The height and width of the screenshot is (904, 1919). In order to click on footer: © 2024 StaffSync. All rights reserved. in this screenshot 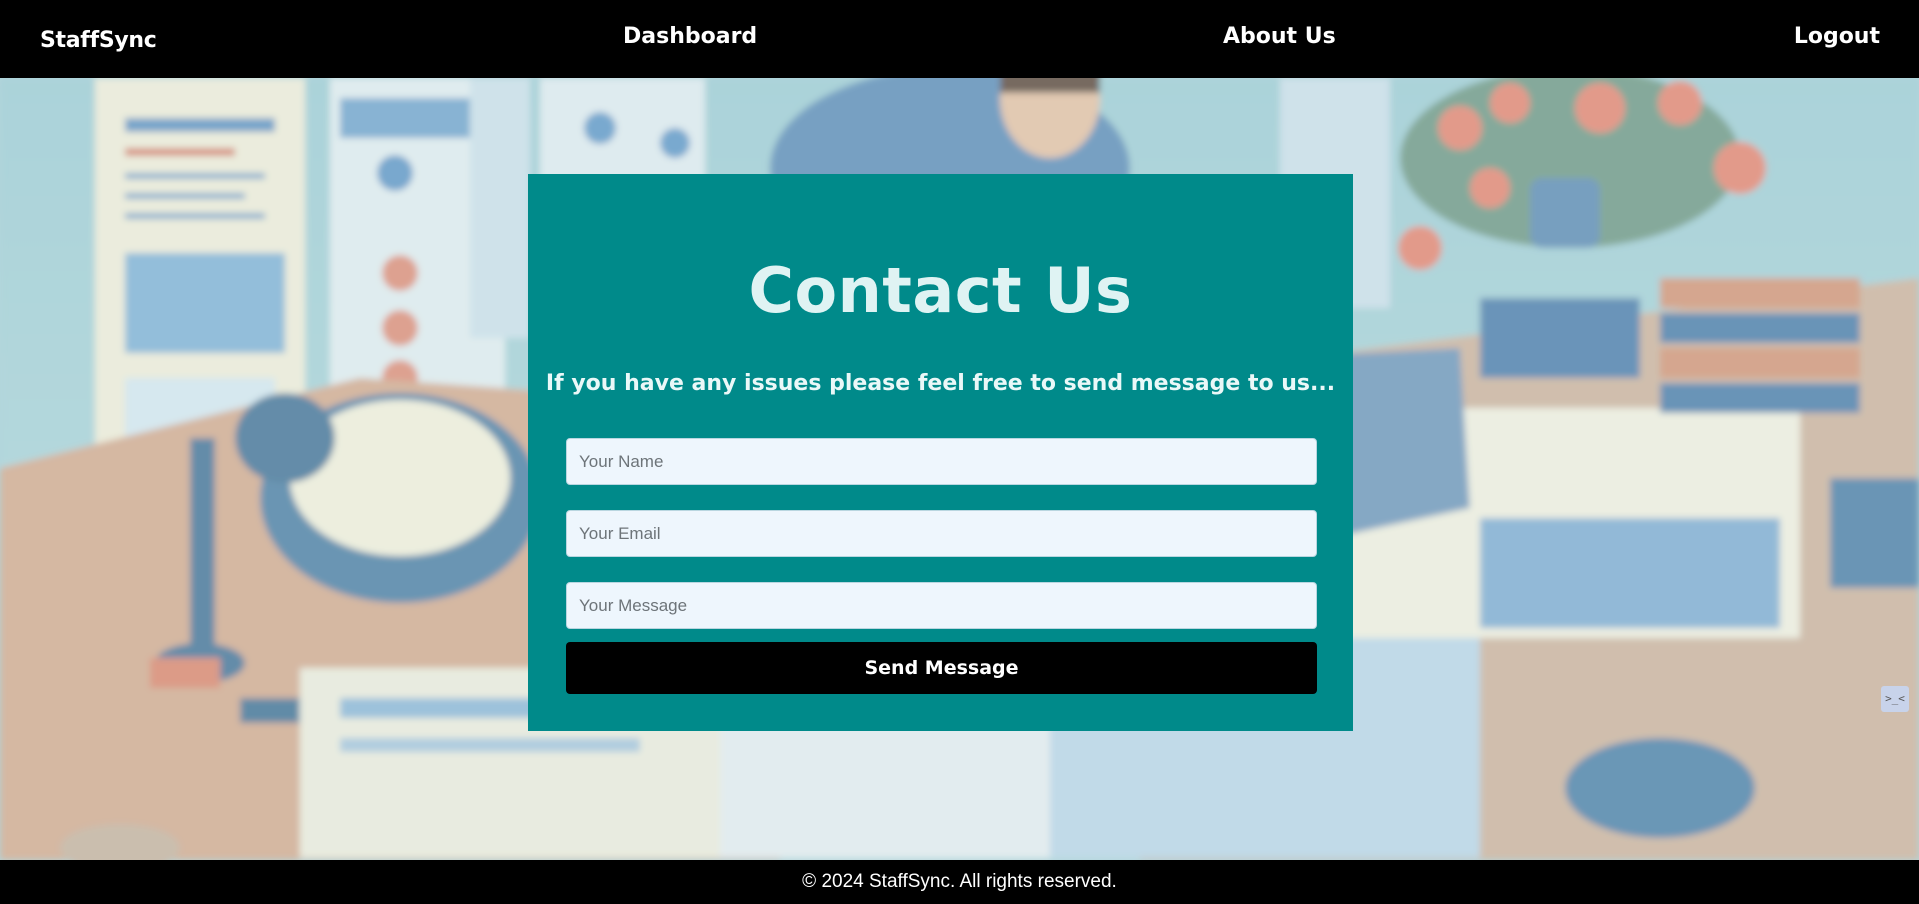, I will do `click(959, 882)`.